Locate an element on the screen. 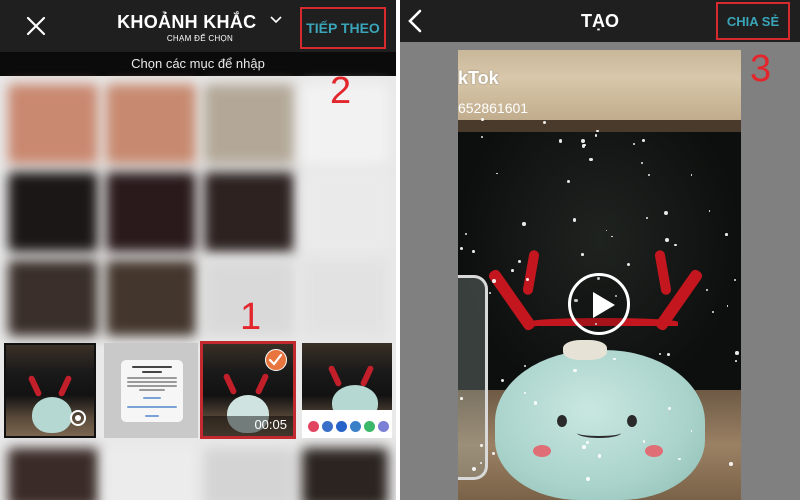  step-annotation-2: 2 is located at coordinates (341, 91).